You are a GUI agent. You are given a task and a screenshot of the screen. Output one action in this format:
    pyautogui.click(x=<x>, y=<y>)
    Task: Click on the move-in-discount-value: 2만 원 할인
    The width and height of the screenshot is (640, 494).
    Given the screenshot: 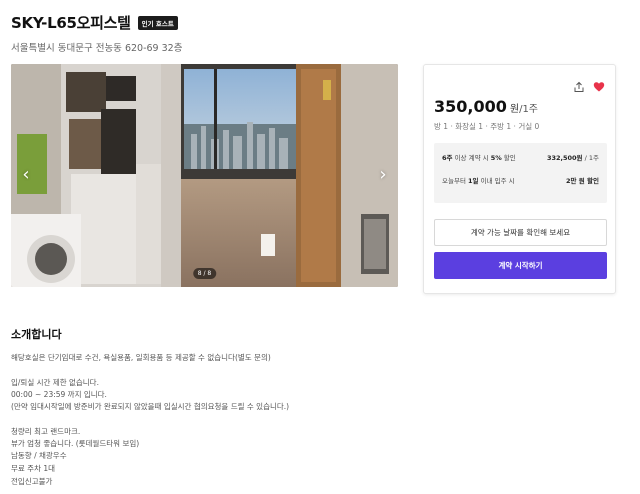 What is the action you would take?
    pyautogui.click(x=582, y=181)
    